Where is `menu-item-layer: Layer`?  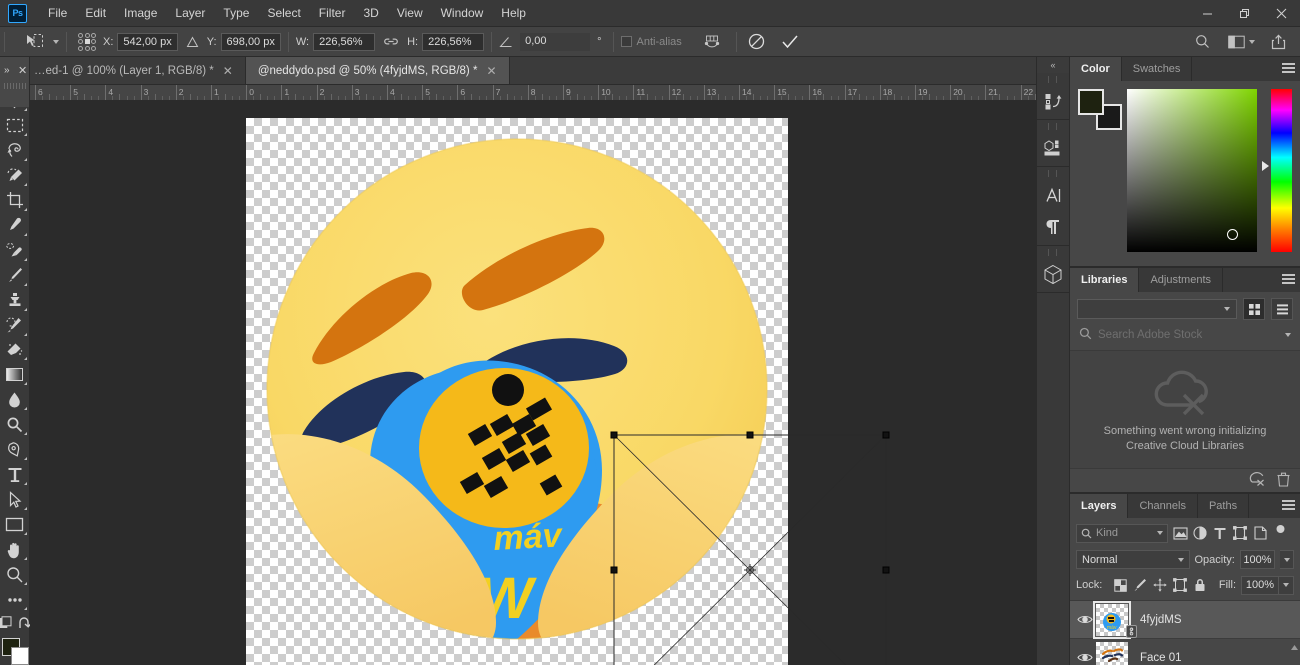
menu-item-layer: Layer is located at coordinates (190, 13).